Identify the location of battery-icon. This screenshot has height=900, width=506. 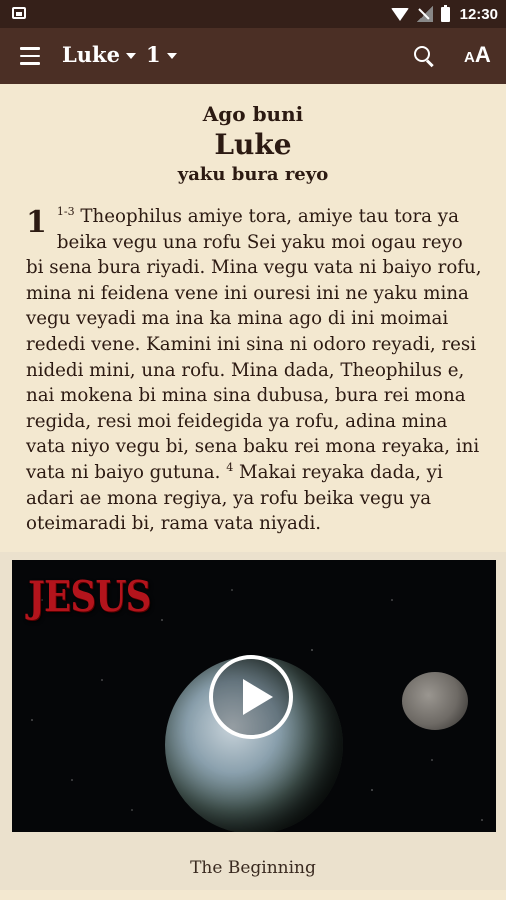
(445, 13).